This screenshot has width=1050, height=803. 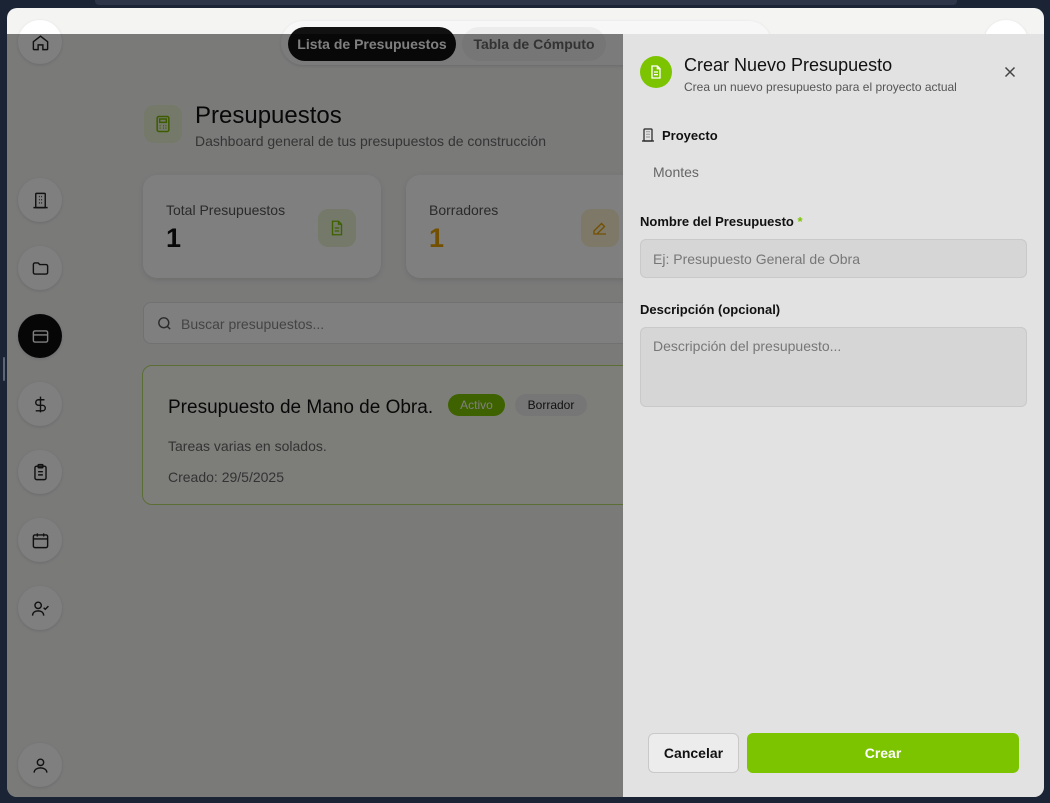 What do you see at coordinates (1010, 72) in the screenshot?
I see `close-icon` at bounding box center [1010, 72].